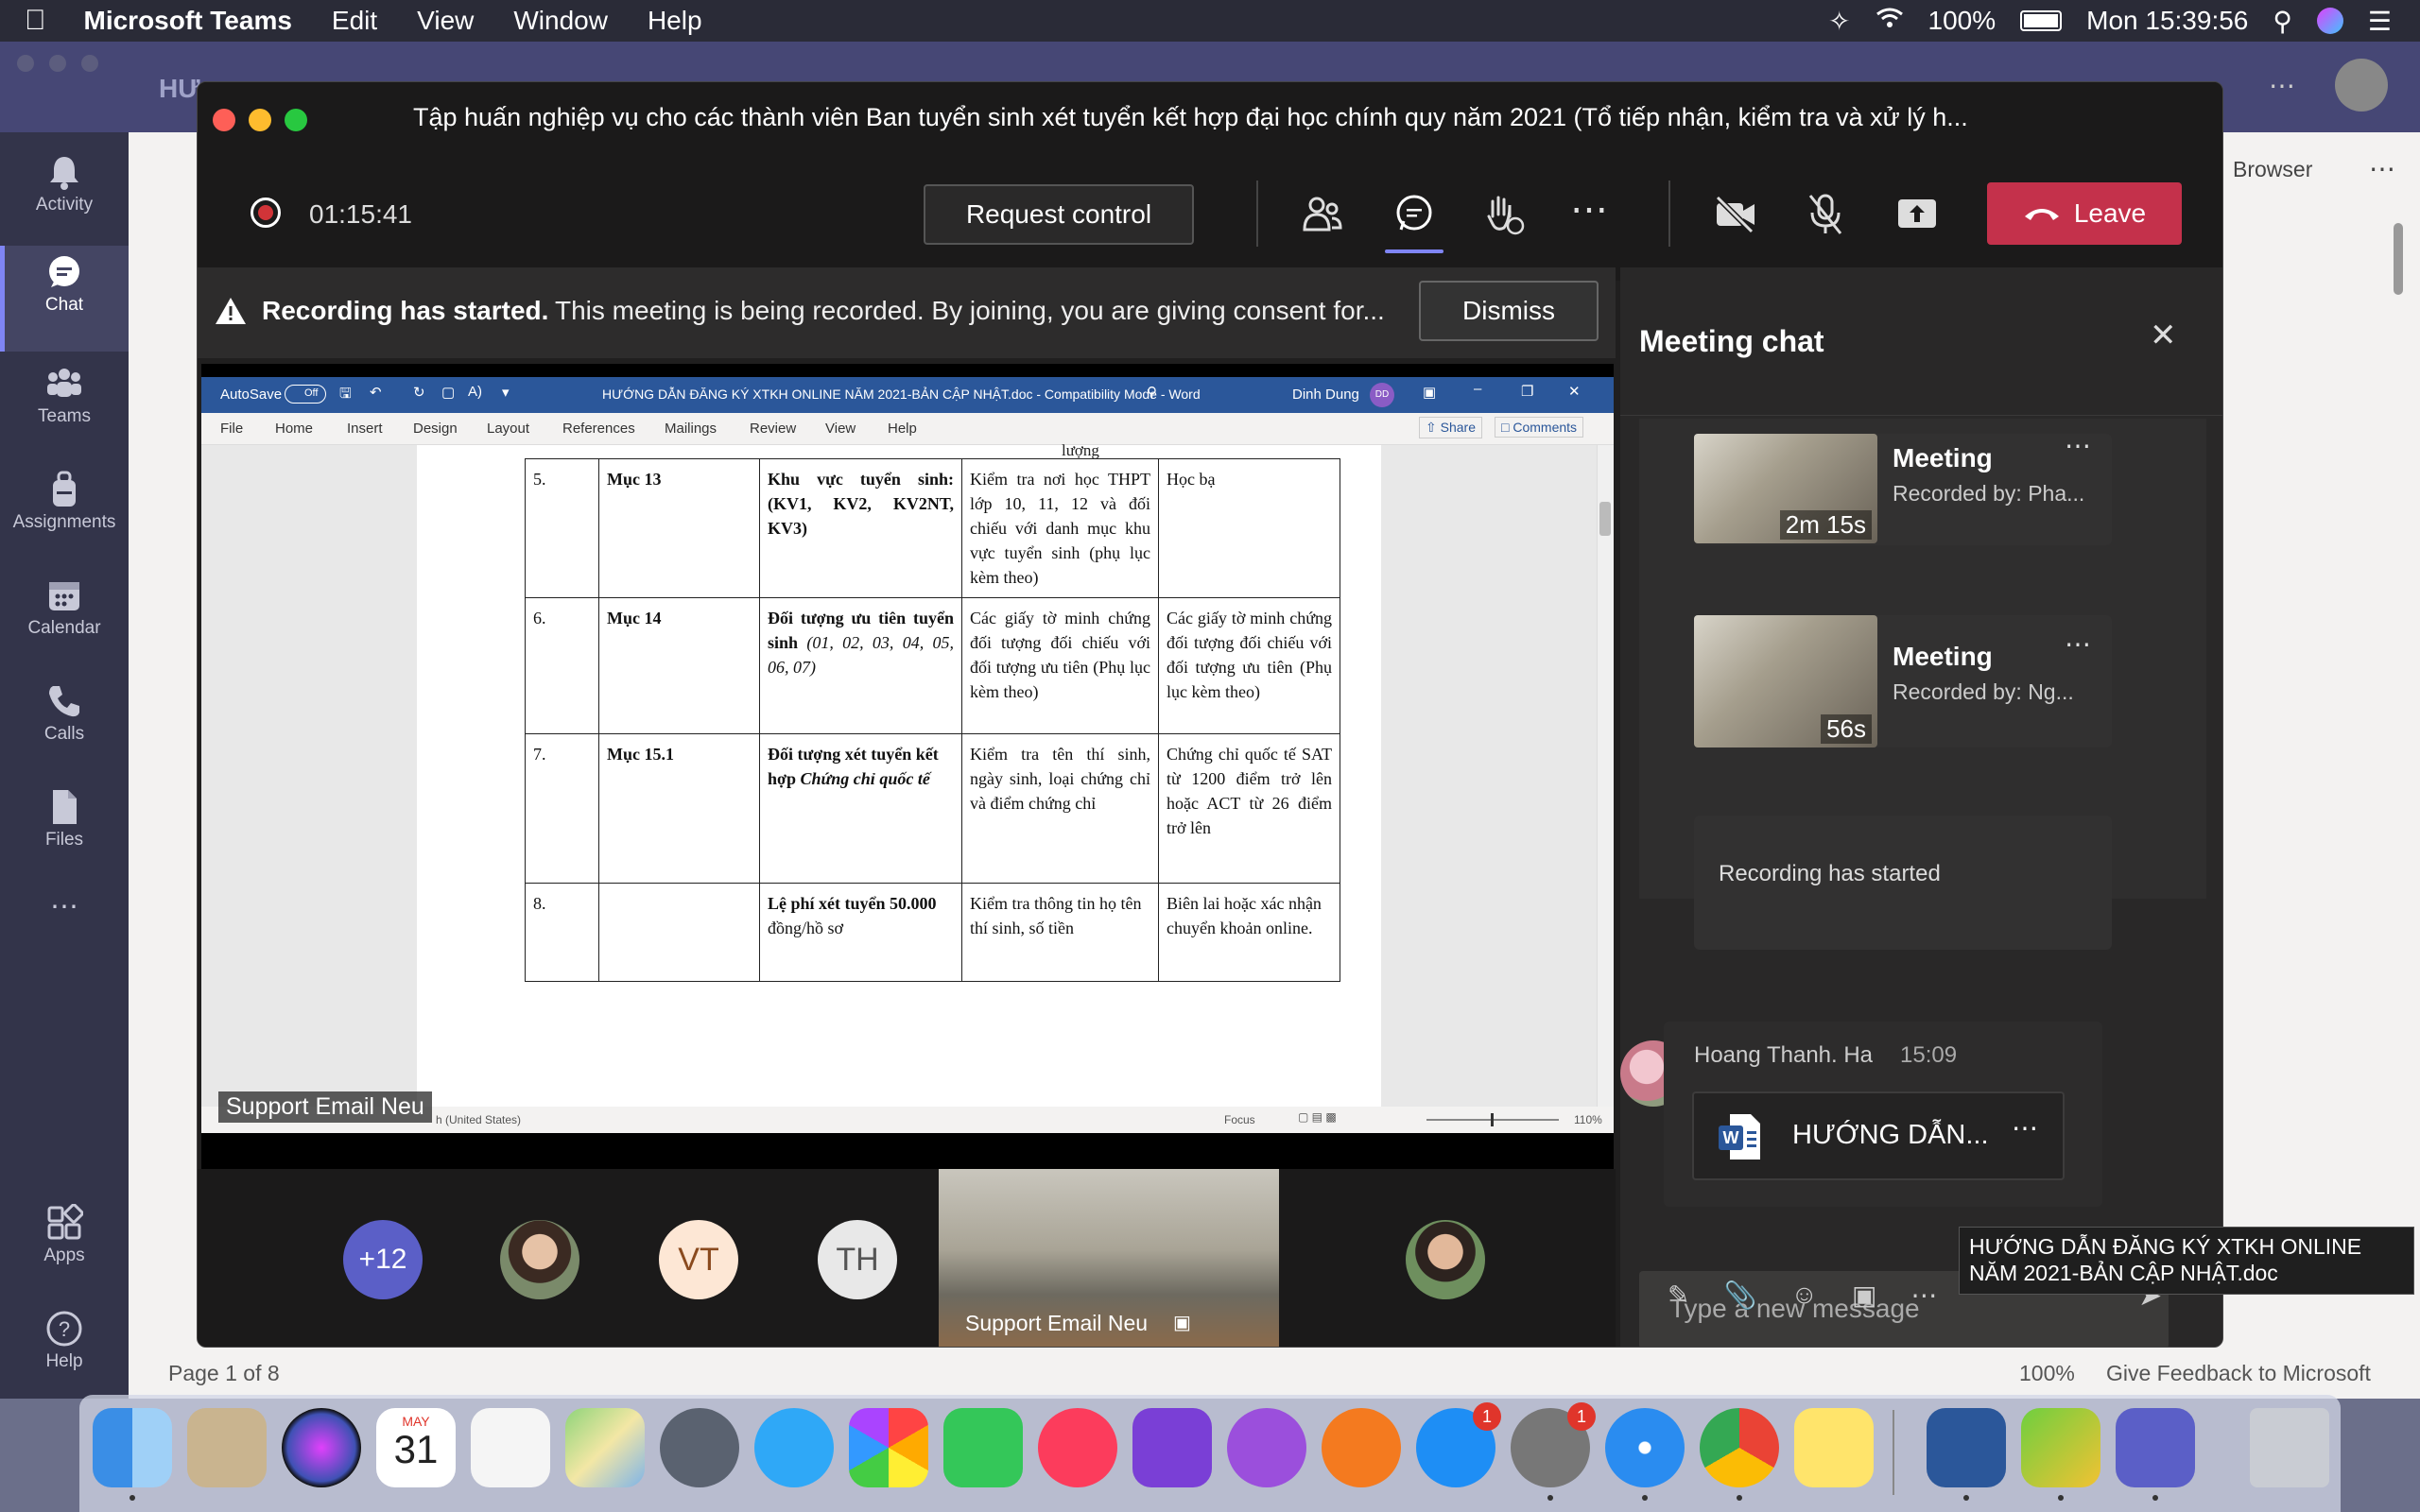  Describe the element at coordinates (345, 395) in the screenshot. I see `word-save-icon: 🖫` at that location.